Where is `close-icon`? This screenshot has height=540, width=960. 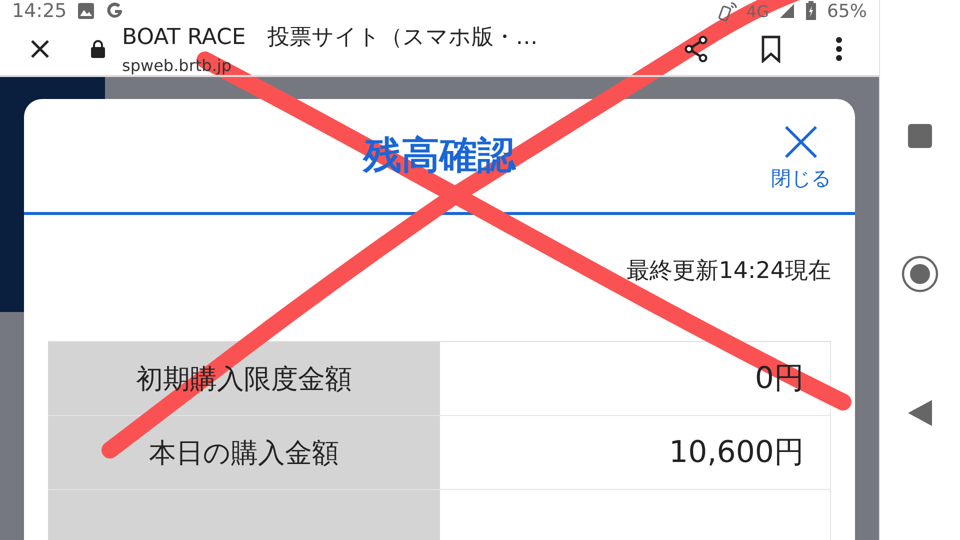
close-icon is located at coordinates (801, 142).